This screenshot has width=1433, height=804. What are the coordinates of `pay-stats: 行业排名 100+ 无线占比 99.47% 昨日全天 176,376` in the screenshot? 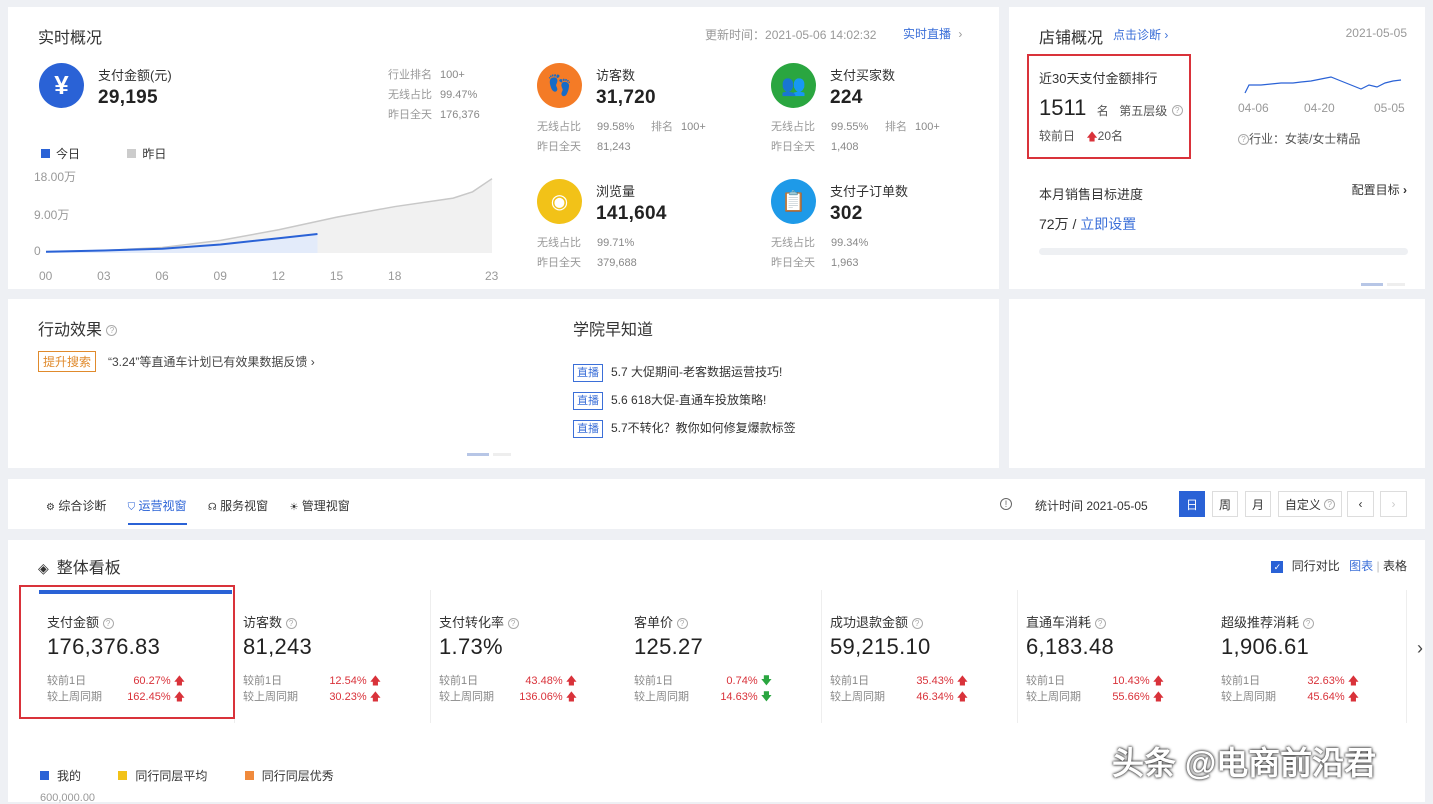 It's located at (434, 95).